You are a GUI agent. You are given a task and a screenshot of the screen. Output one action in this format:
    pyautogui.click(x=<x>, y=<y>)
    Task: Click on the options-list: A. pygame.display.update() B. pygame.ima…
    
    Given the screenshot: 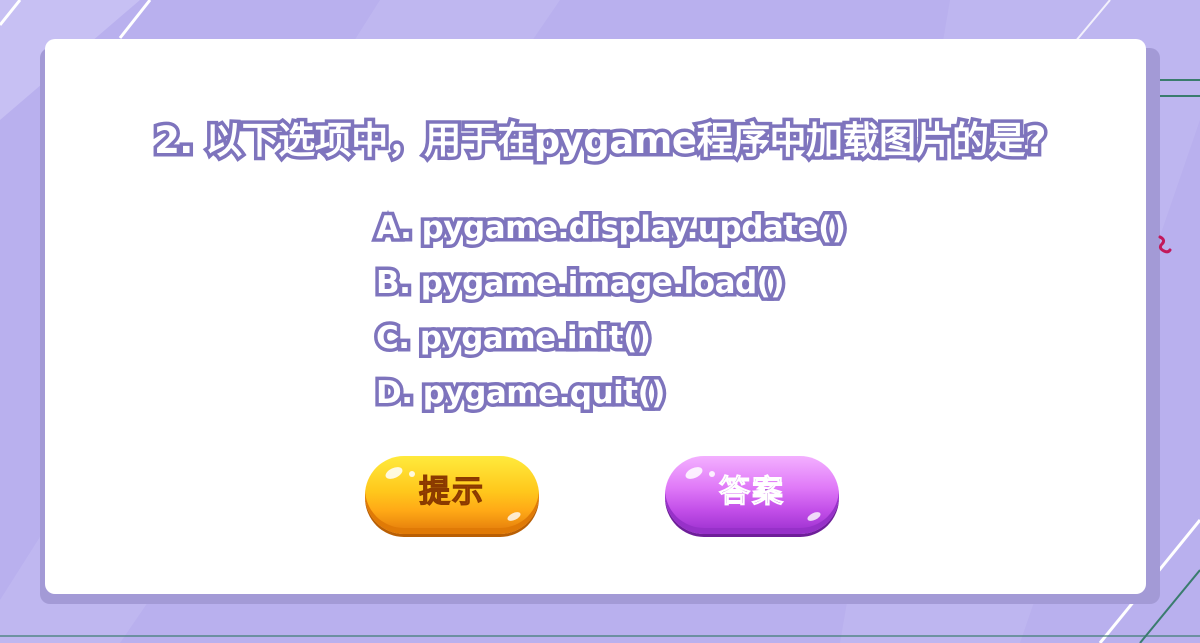 What is the action you would take?
    pyautogui.click(x=634, y=316)
    